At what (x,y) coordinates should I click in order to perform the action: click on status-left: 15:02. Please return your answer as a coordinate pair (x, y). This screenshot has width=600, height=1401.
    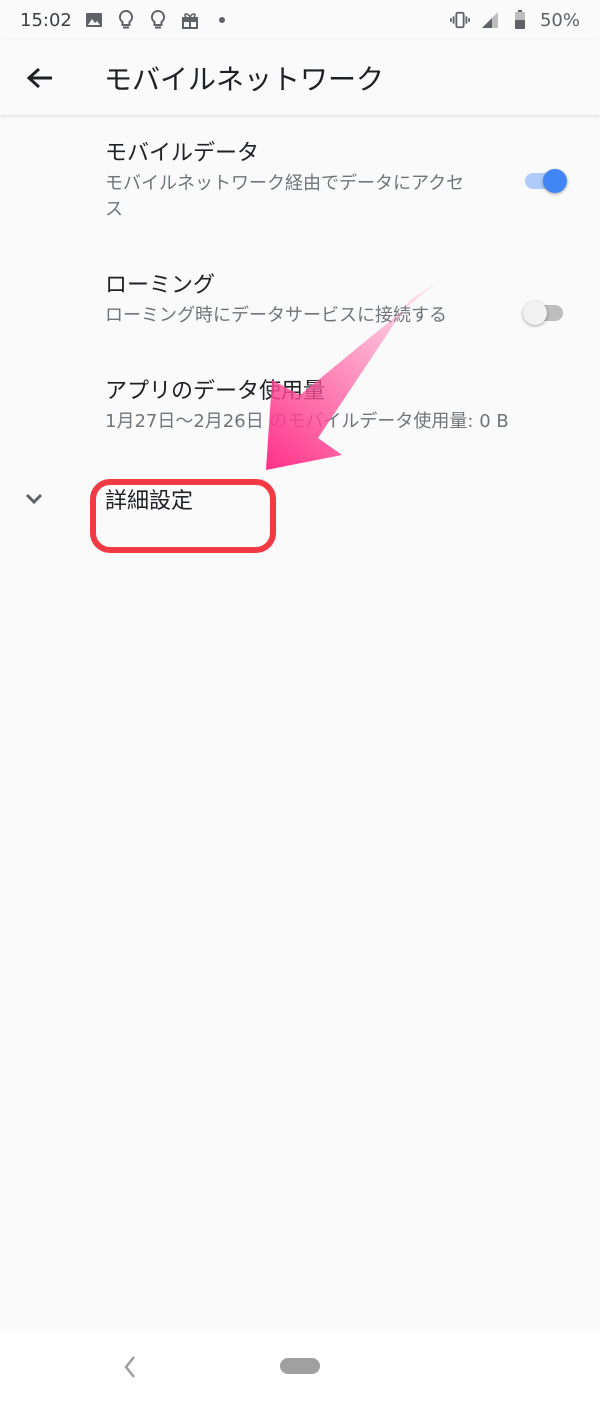
    Looking at the image, I should click on (126, 20).